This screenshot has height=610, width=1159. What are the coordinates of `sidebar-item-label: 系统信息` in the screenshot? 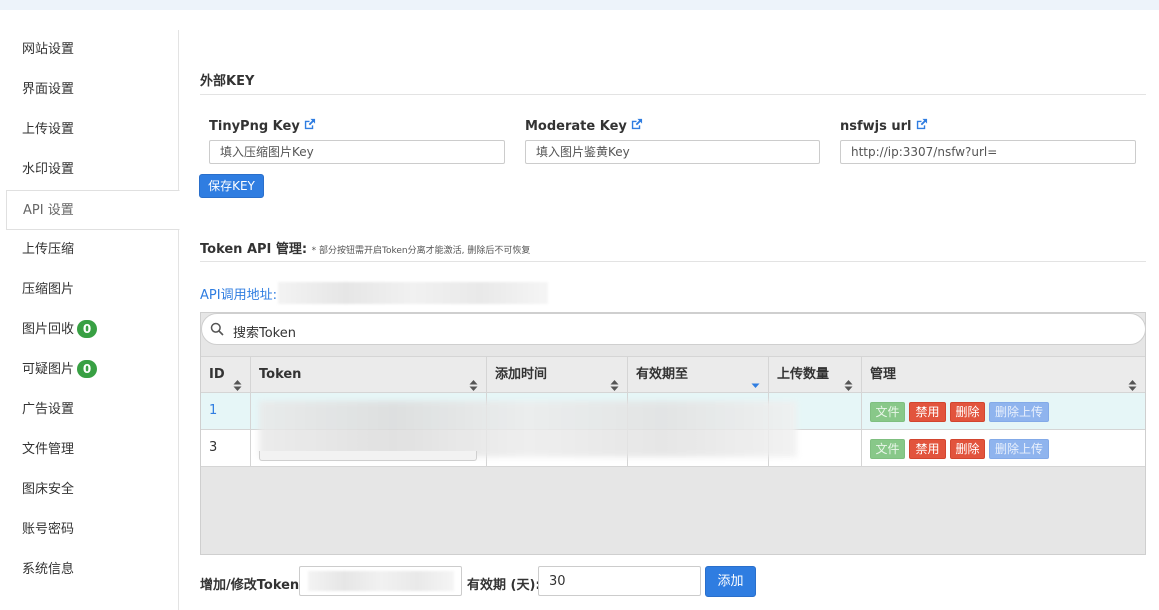 It's located at (48, 569).